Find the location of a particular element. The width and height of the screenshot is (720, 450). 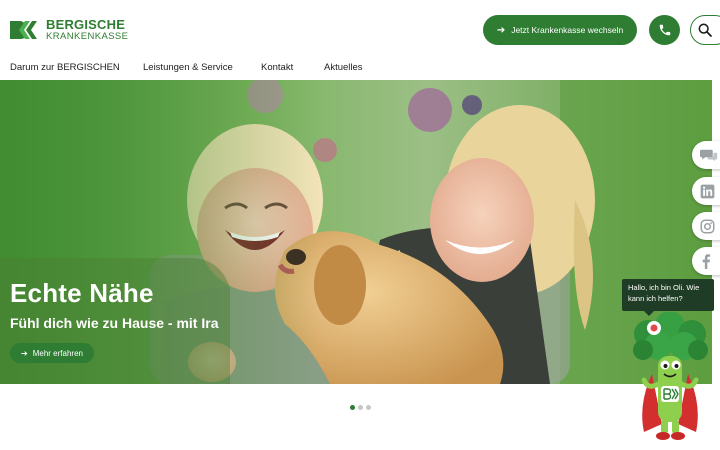

chatbot-mascot is located at coordinates (670, 378).